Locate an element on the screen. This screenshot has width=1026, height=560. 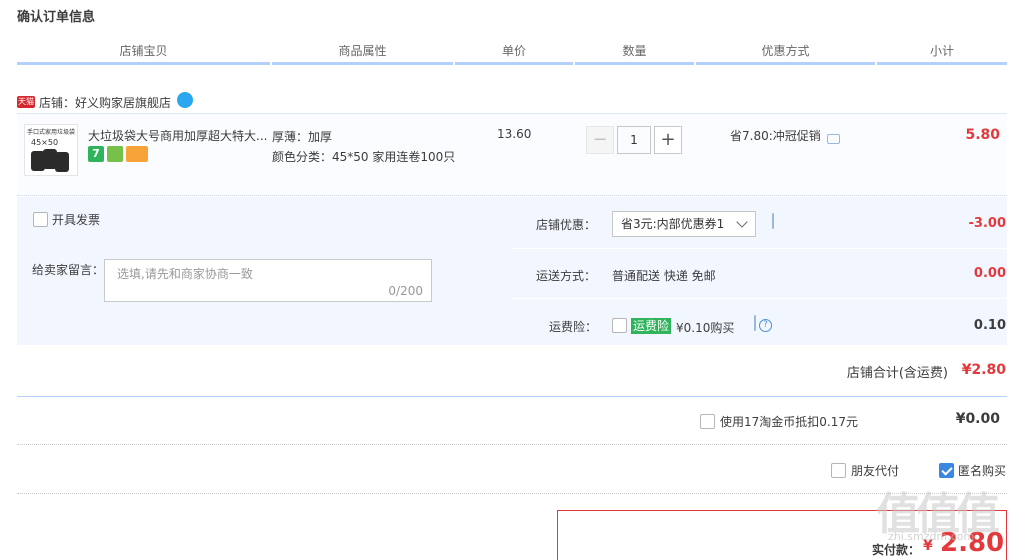
page-title: 确认订单信息 is located at coordinates (56, 17).